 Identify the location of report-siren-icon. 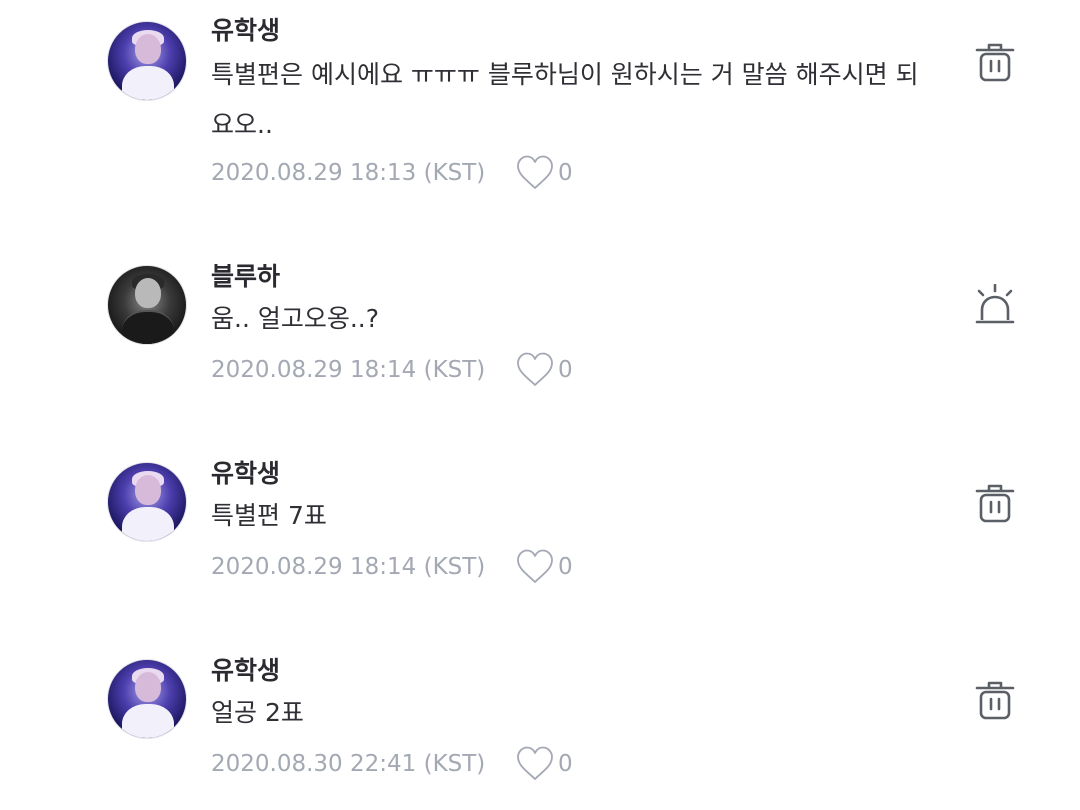
(995, 305).